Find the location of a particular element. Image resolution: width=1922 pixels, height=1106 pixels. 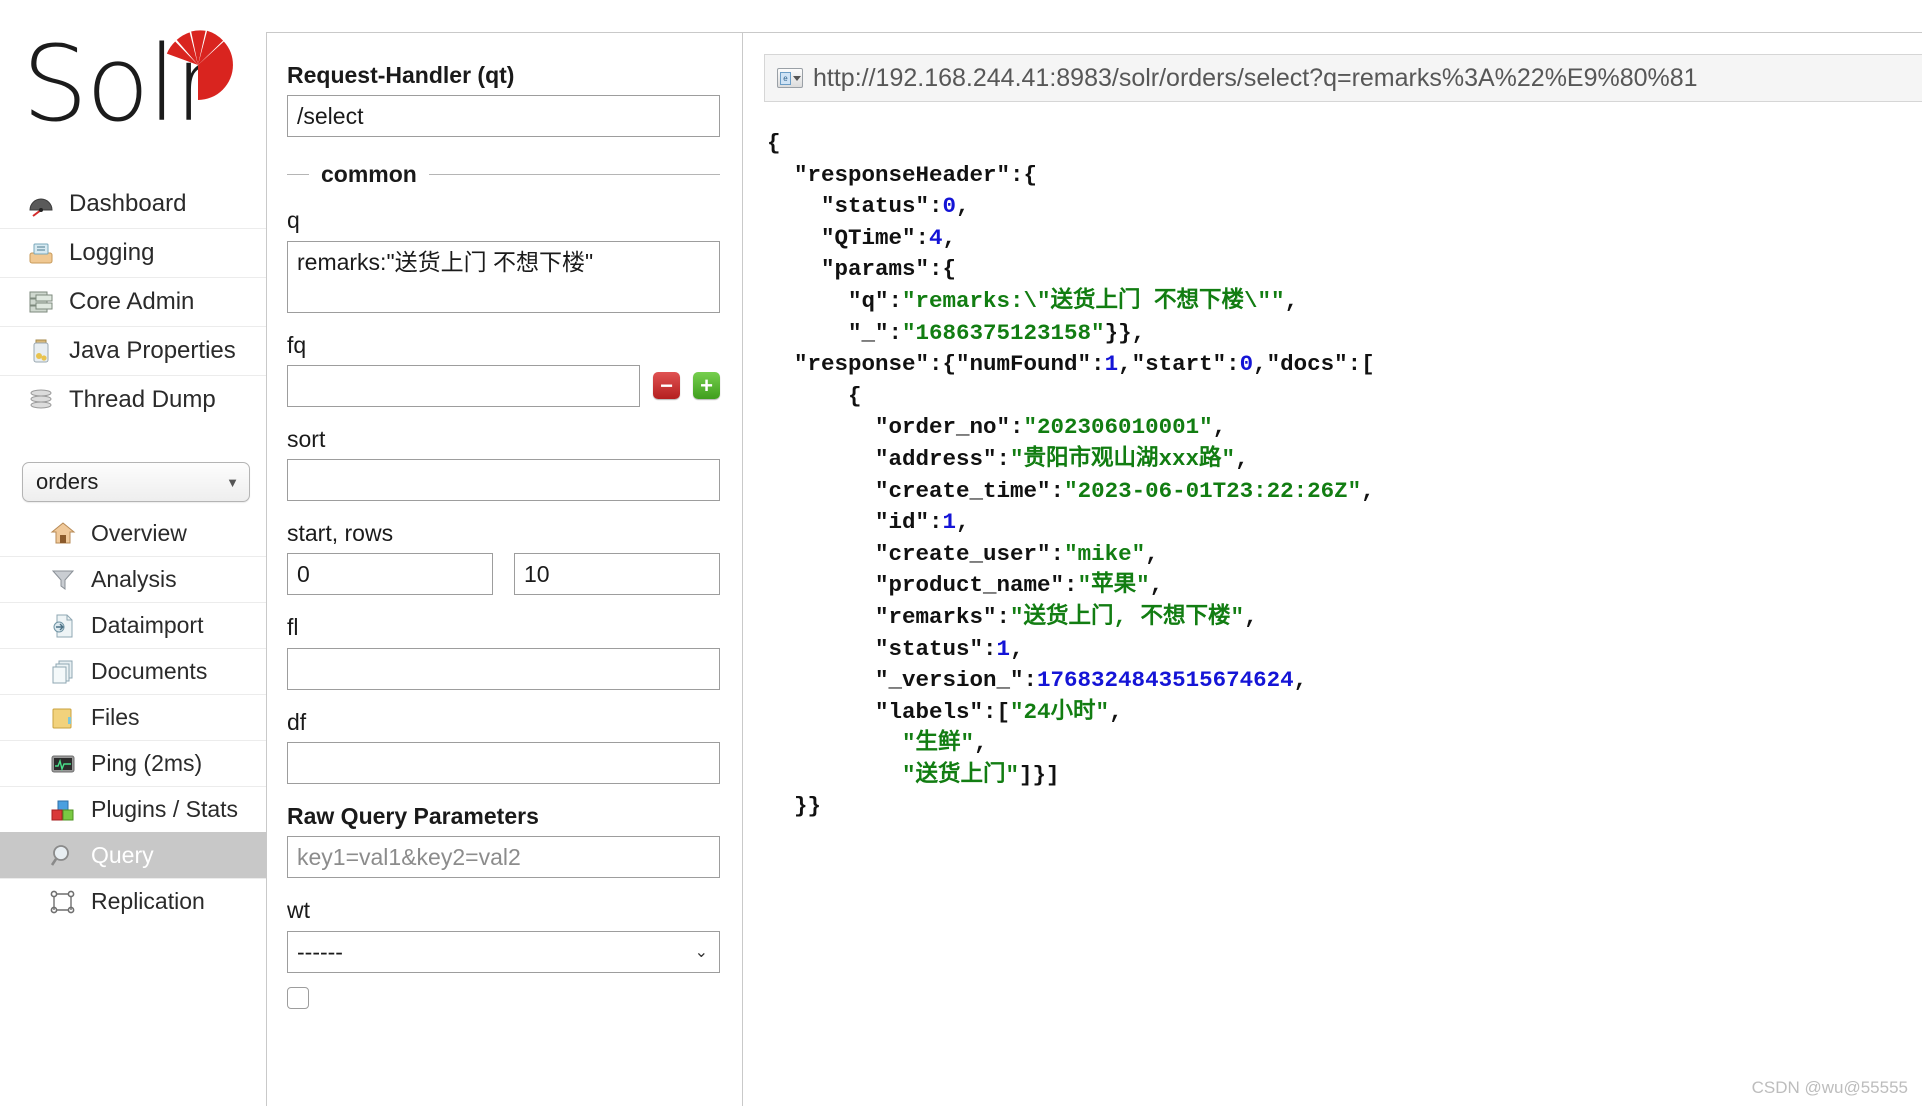

ping-monitor-icon is located at coordinates (63, 764).